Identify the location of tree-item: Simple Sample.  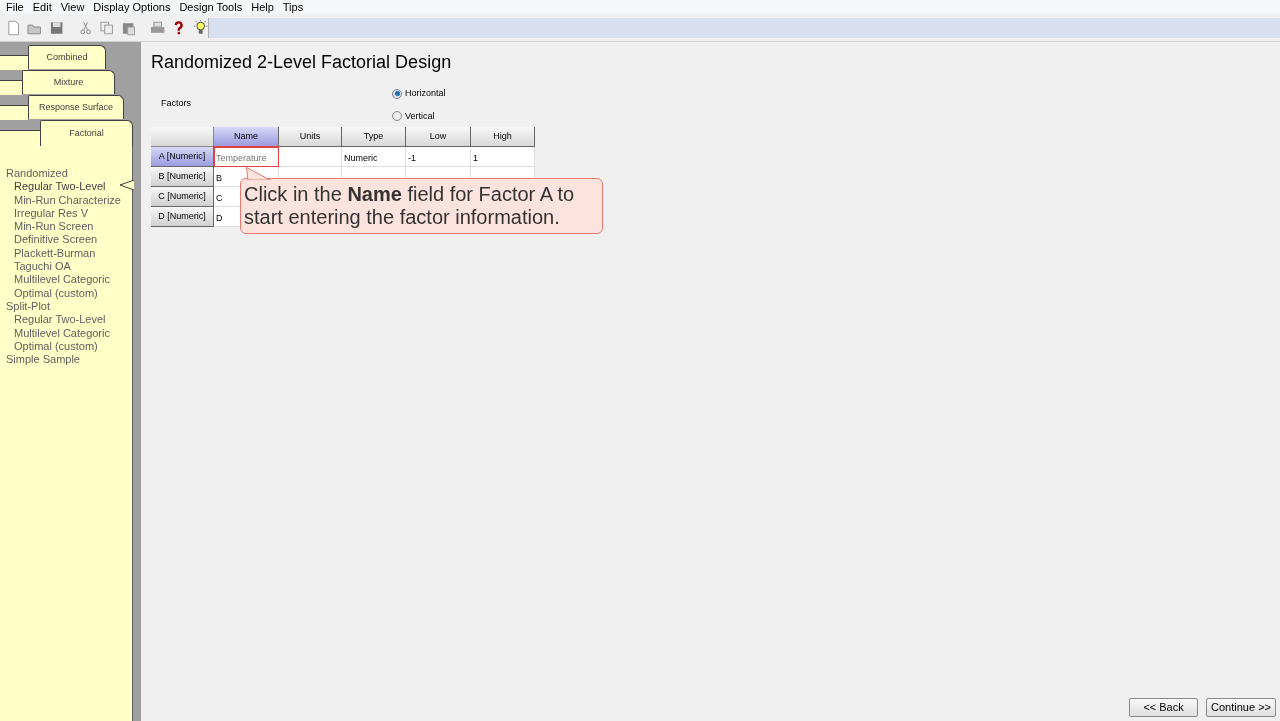
(63, 360).